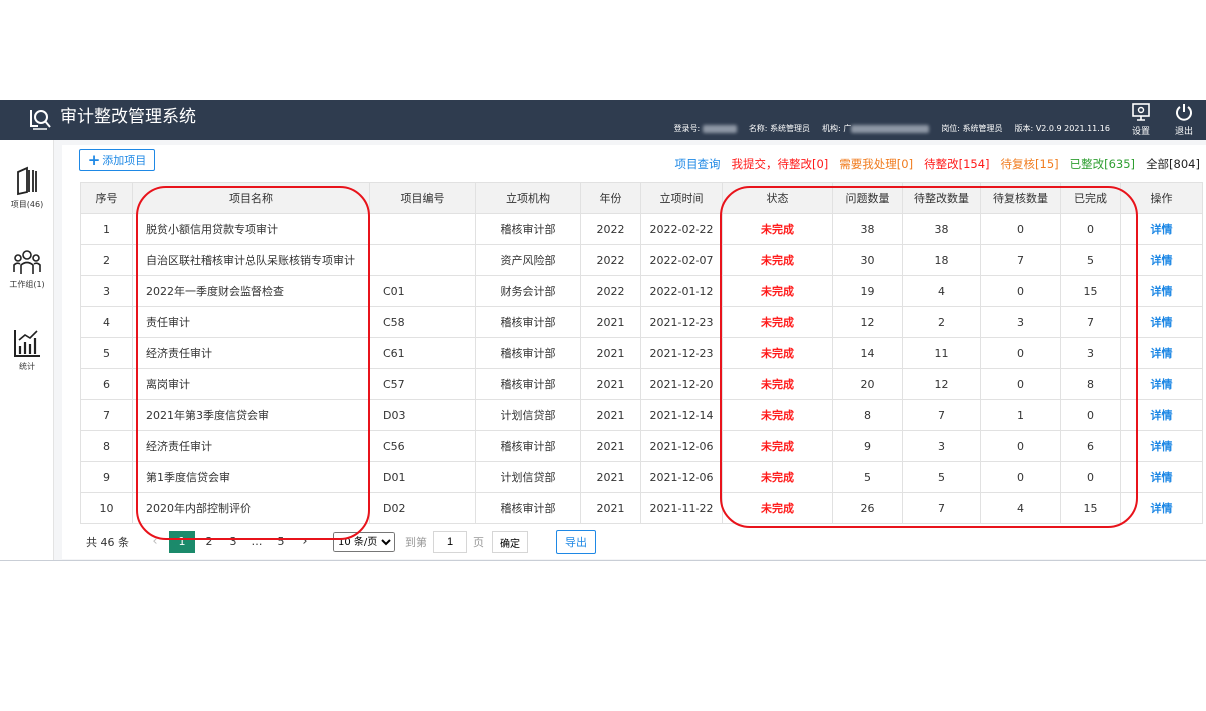 The width and height of the screenshot is (1206, 711). I want to click on cell-review: 3, so click(1020, 322).